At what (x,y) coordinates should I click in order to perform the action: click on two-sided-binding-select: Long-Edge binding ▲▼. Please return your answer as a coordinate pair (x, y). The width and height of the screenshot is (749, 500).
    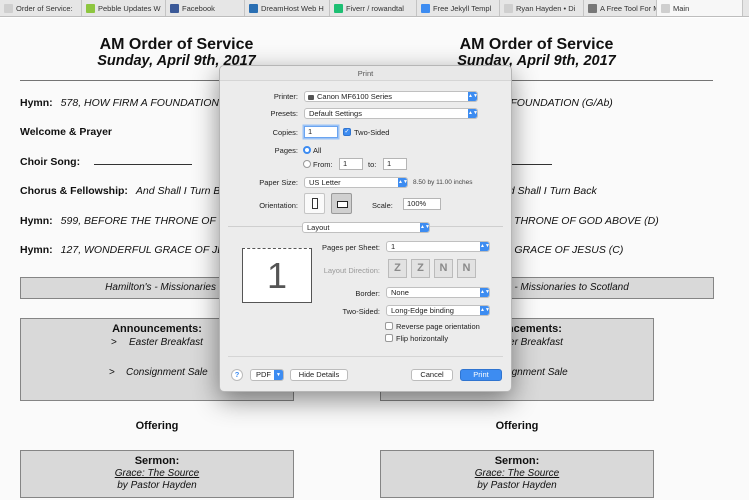
    Looking at the image, I should click on (438, 310).